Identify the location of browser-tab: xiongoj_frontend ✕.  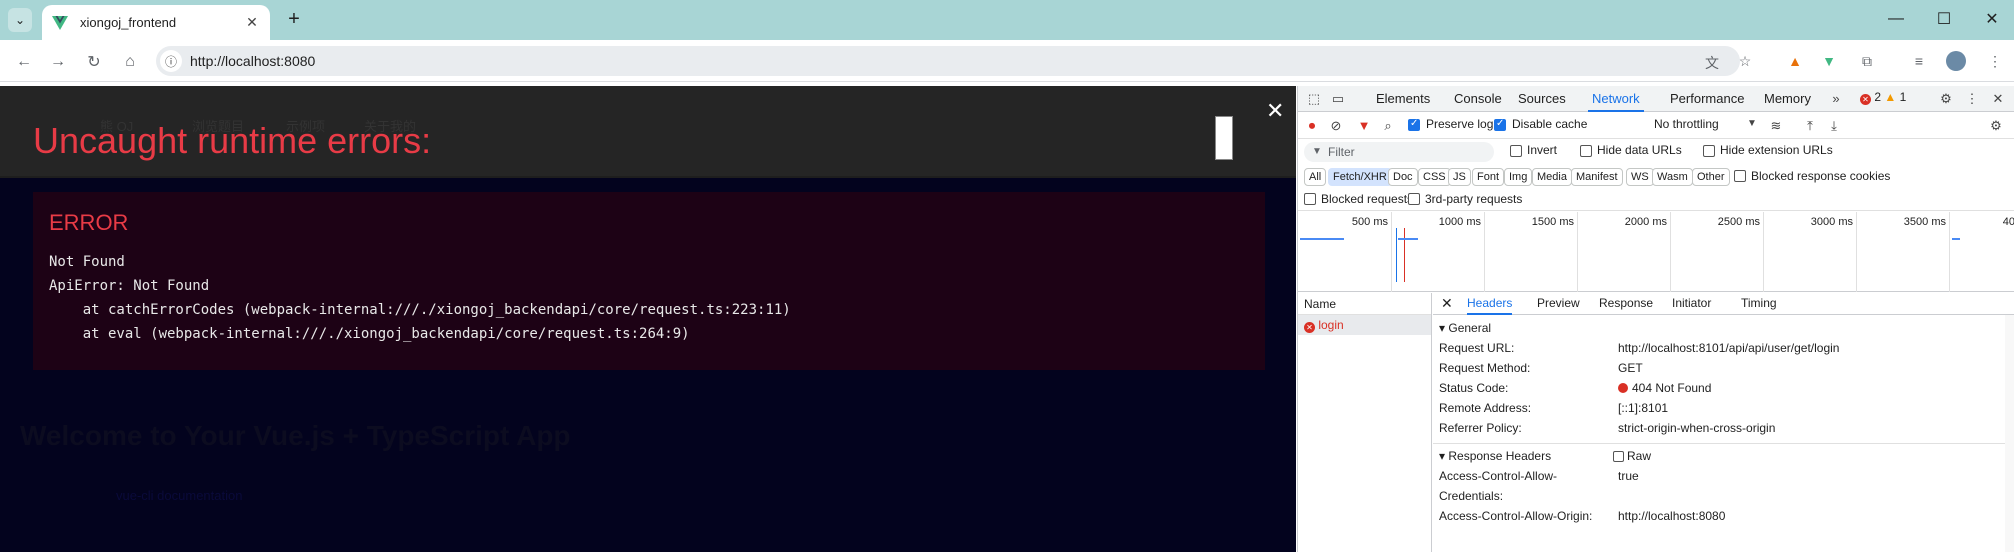
(156, 22).